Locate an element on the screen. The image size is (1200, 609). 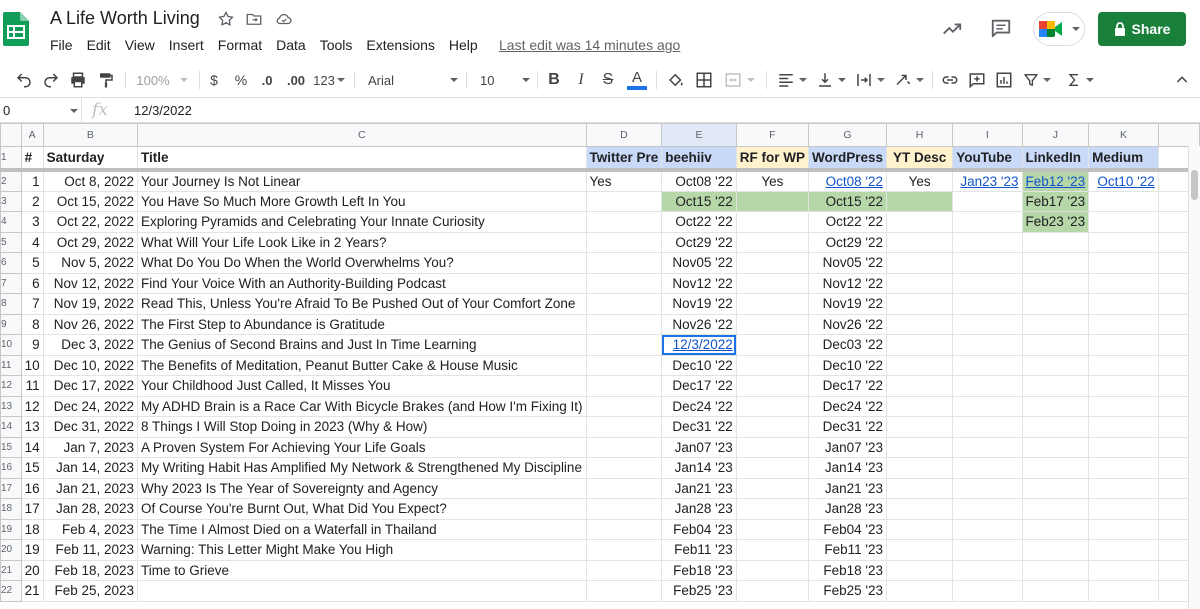
row-number: 22 is located at coordinates (11, 591).